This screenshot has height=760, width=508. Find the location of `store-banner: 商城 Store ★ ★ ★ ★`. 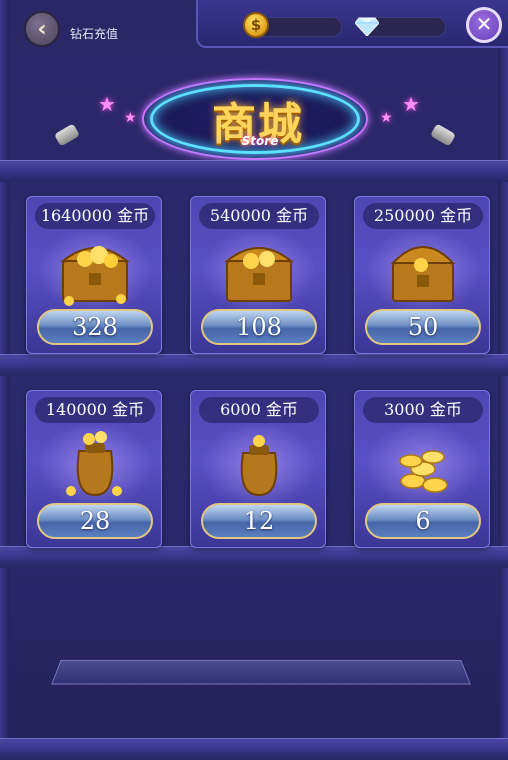

store-banner: 商城 Store ★ ★ ★ ★ is located at coordinates (254, 119).